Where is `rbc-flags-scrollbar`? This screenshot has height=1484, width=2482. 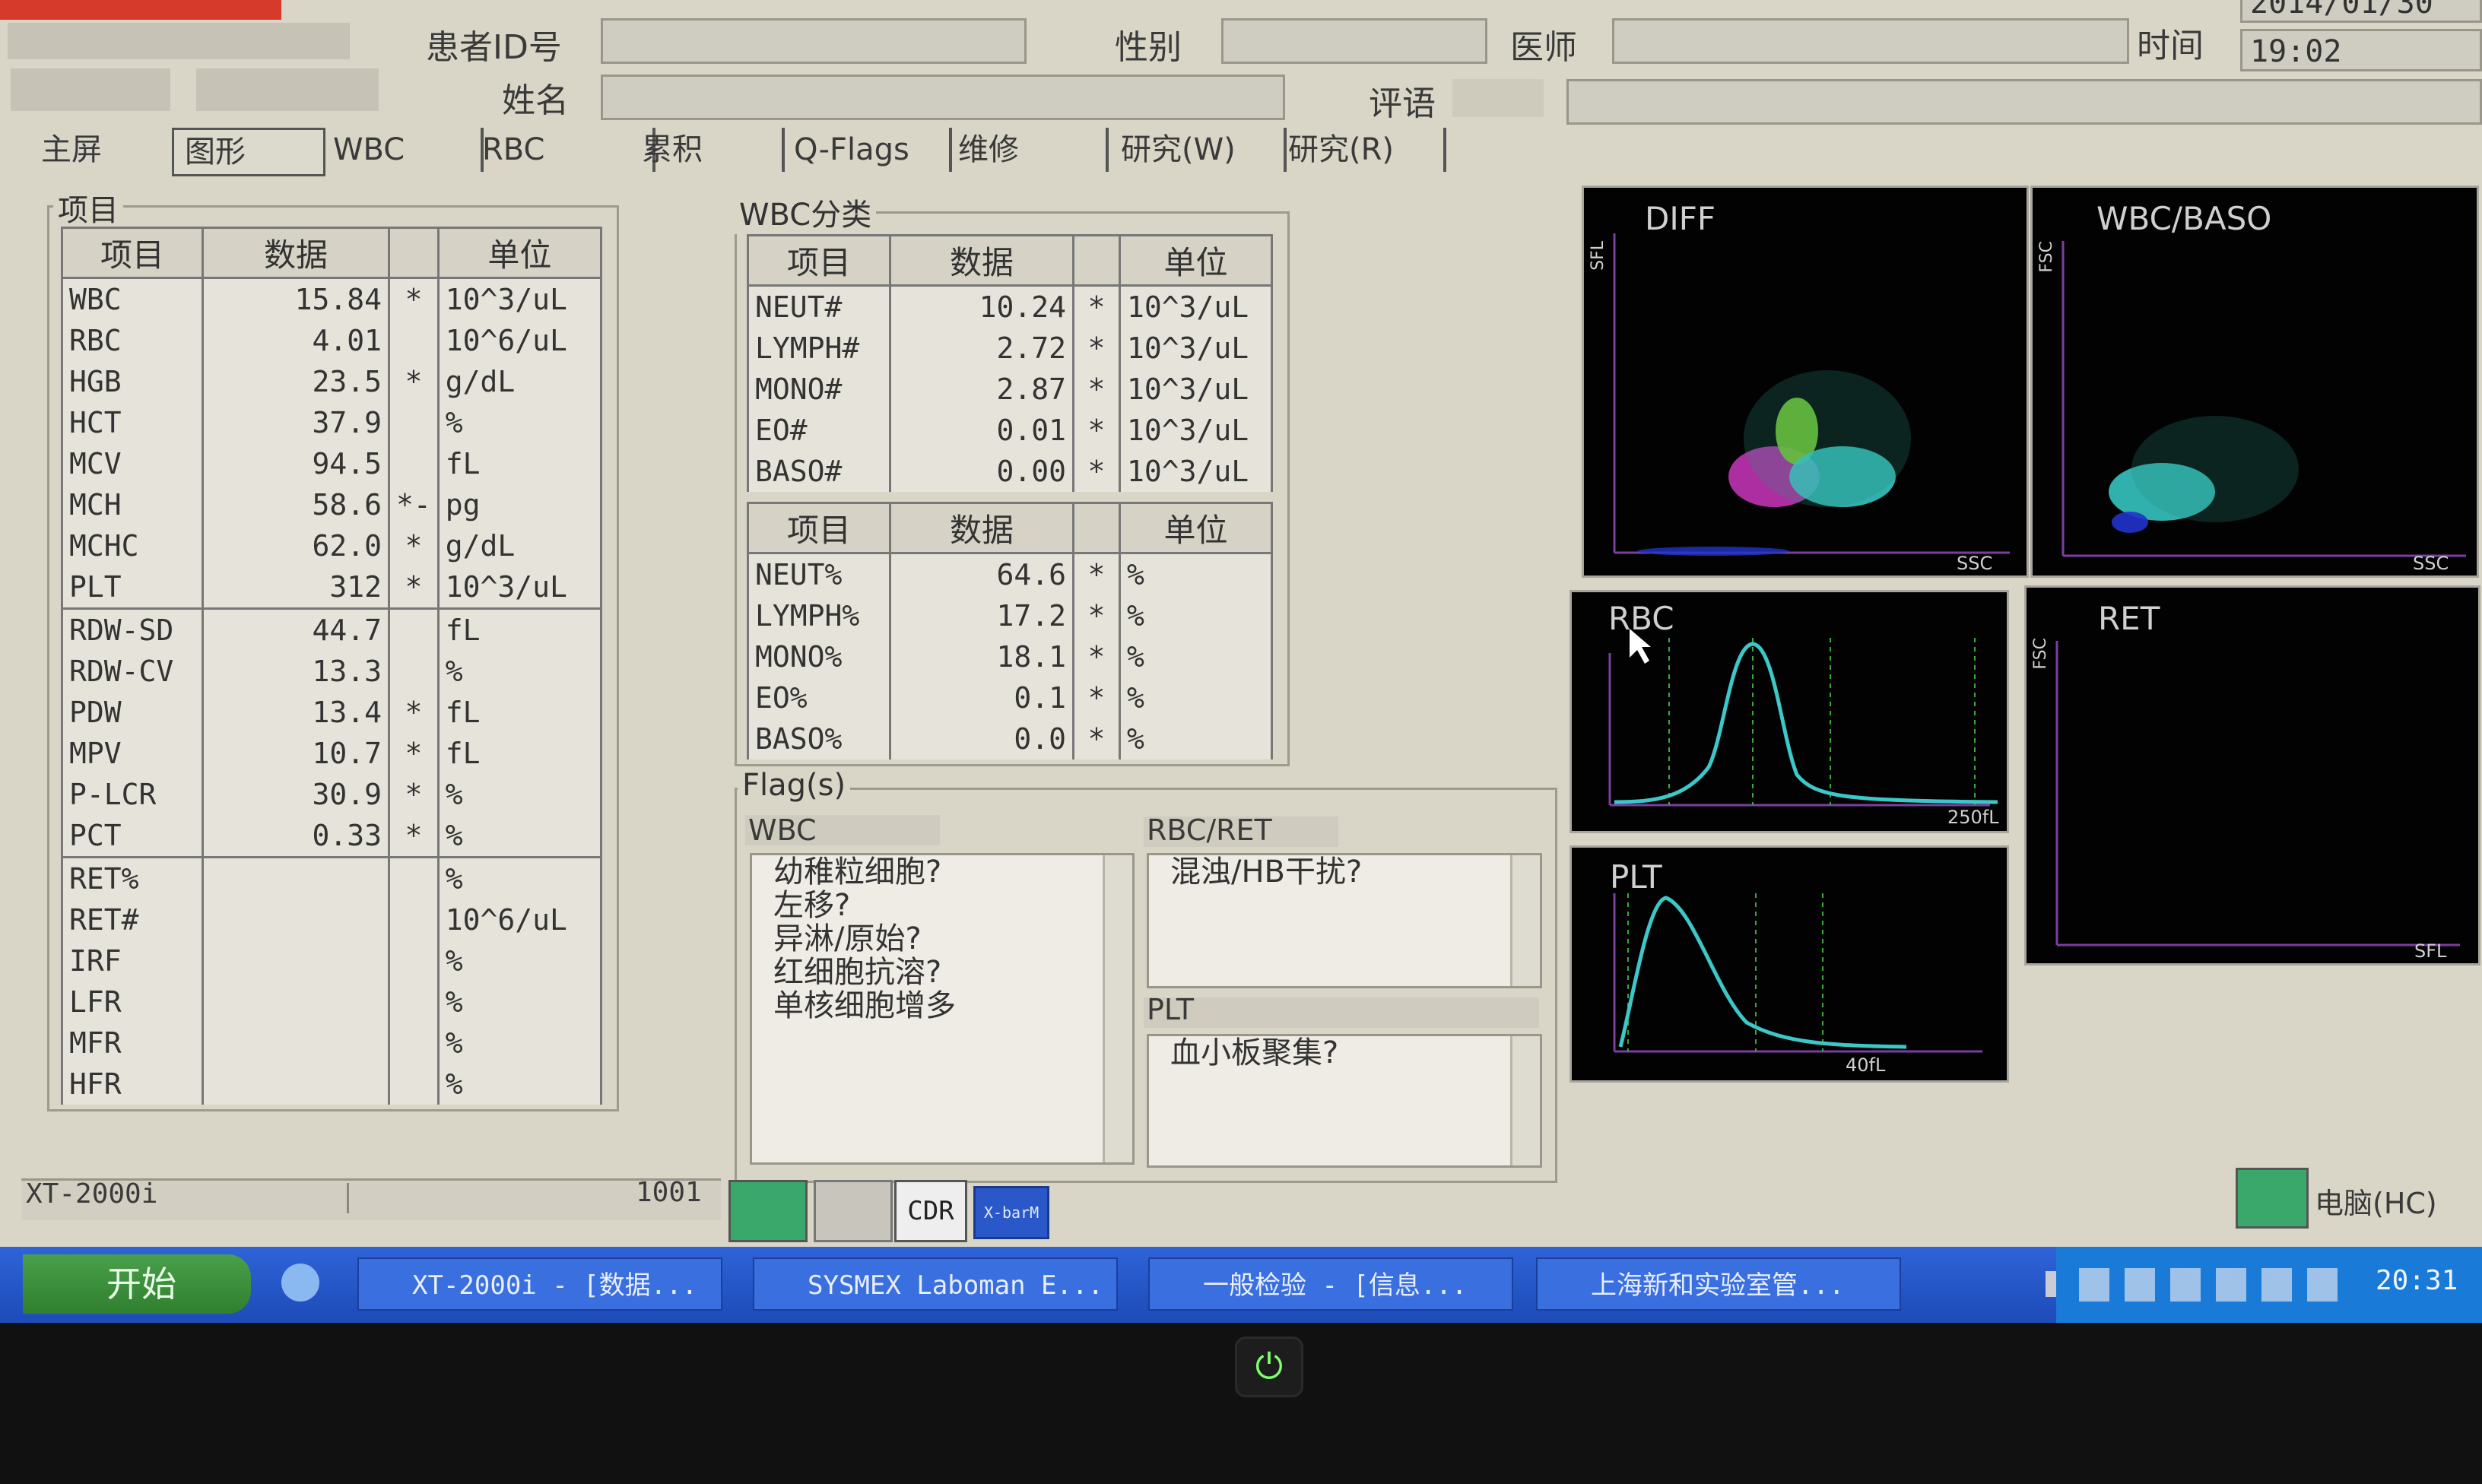
rbc-flags-scrollbar is located at coordinates (1525, 920).